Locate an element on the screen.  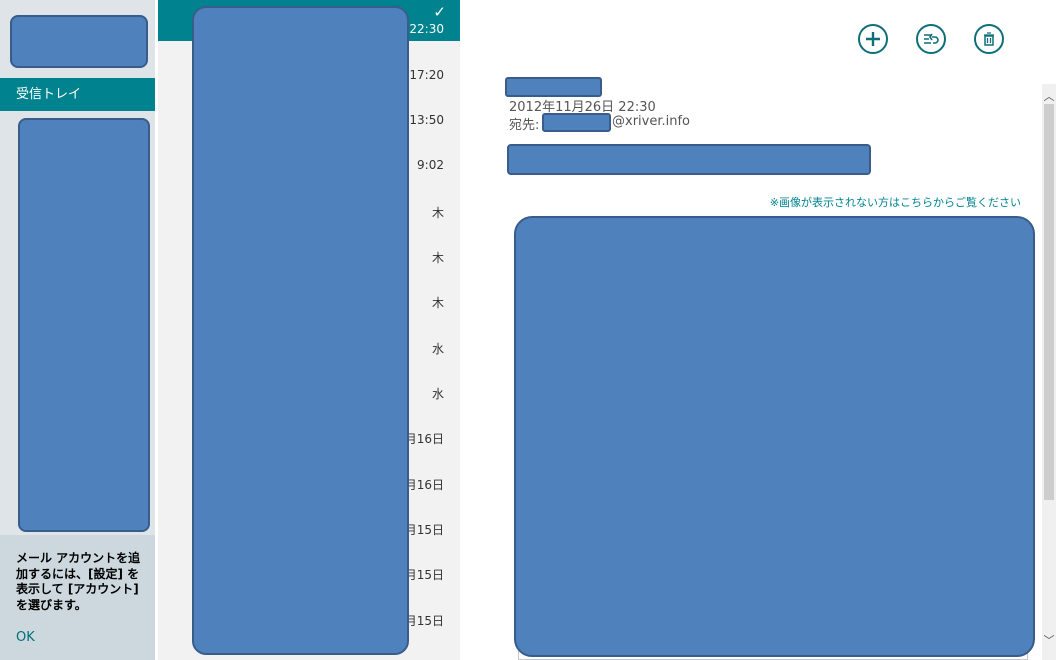
ok-link: OK is located at coordinates (25, 637).